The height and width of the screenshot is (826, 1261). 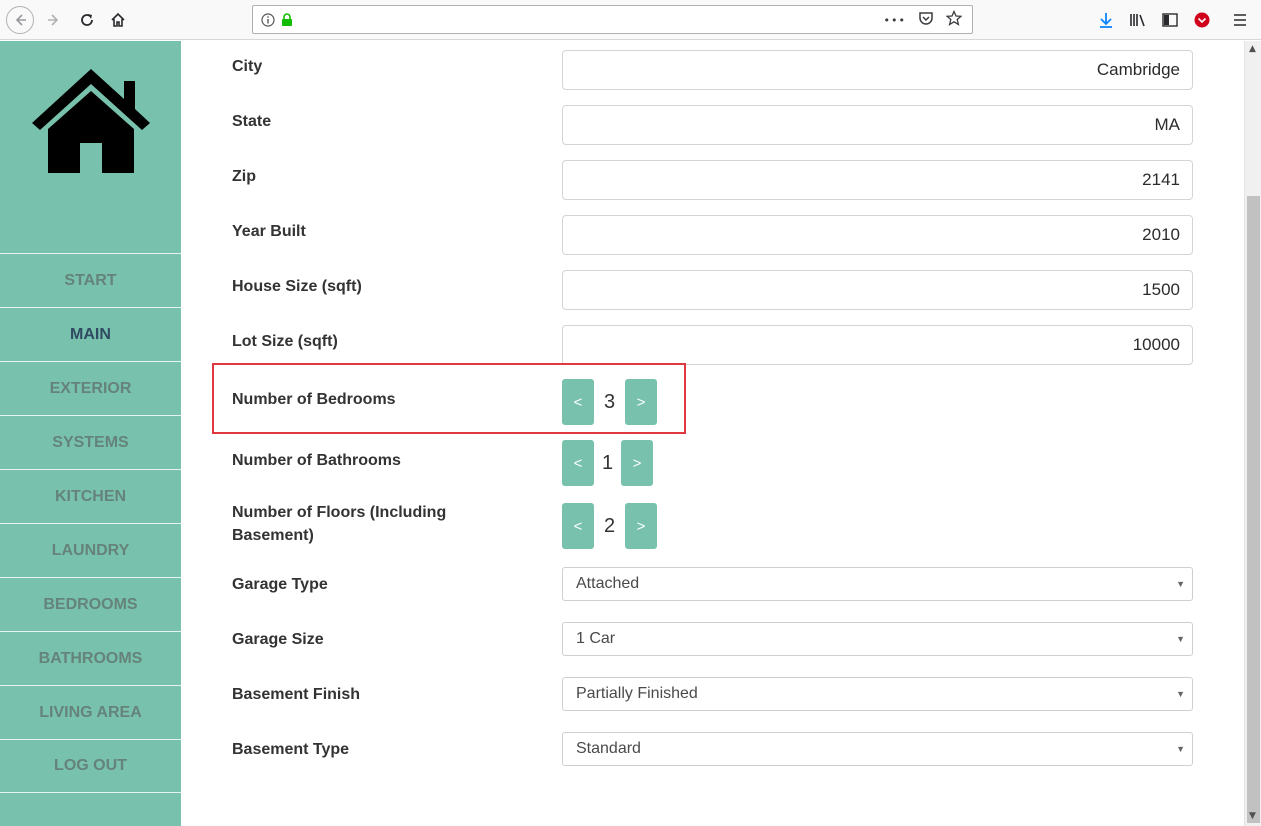 What do you see at coordinates (596, 638) in the screenshot?
I see `garage-size-value: 1 Car` at bounding box center [596, 638].